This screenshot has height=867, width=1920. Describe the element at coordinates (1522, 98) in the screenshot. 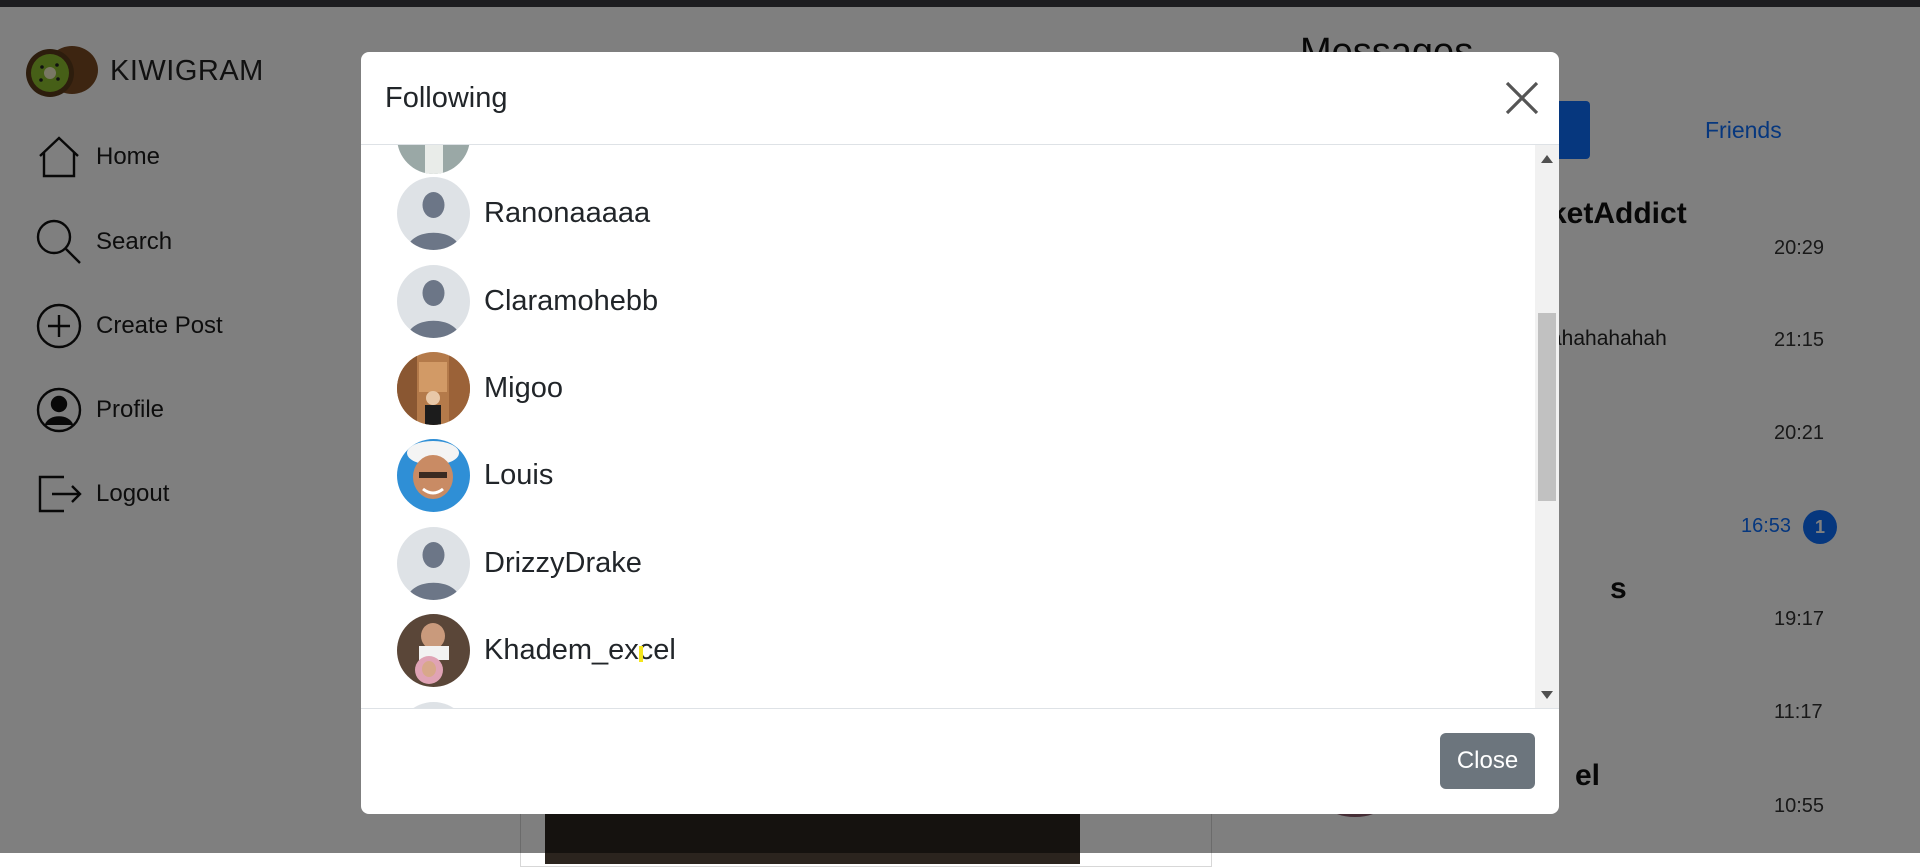

I see `close-icon` at that location.